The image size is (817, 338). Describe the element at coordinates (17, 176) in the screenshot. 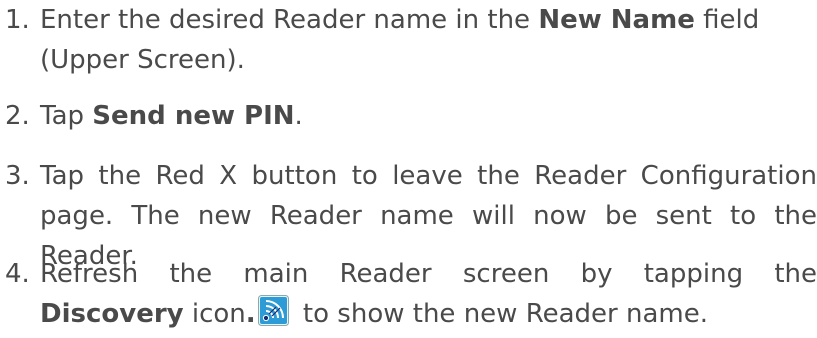

I see `step-number: 3.` at that location.